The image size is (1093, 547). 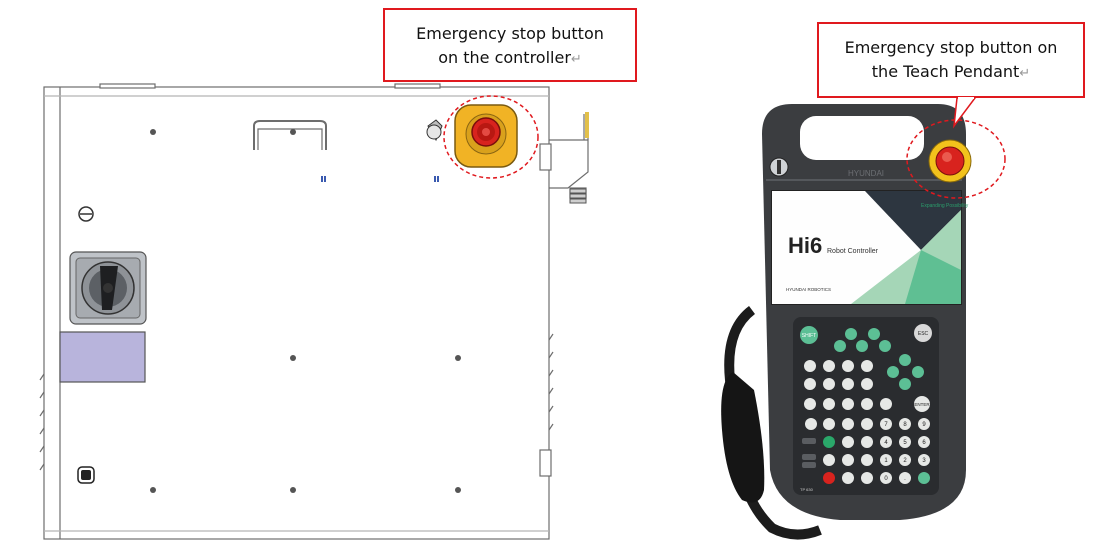 What do you see at coordinates (86, 214) in the screenshot?
I see `vent-knob-icon` at bounding box center [86, 214].